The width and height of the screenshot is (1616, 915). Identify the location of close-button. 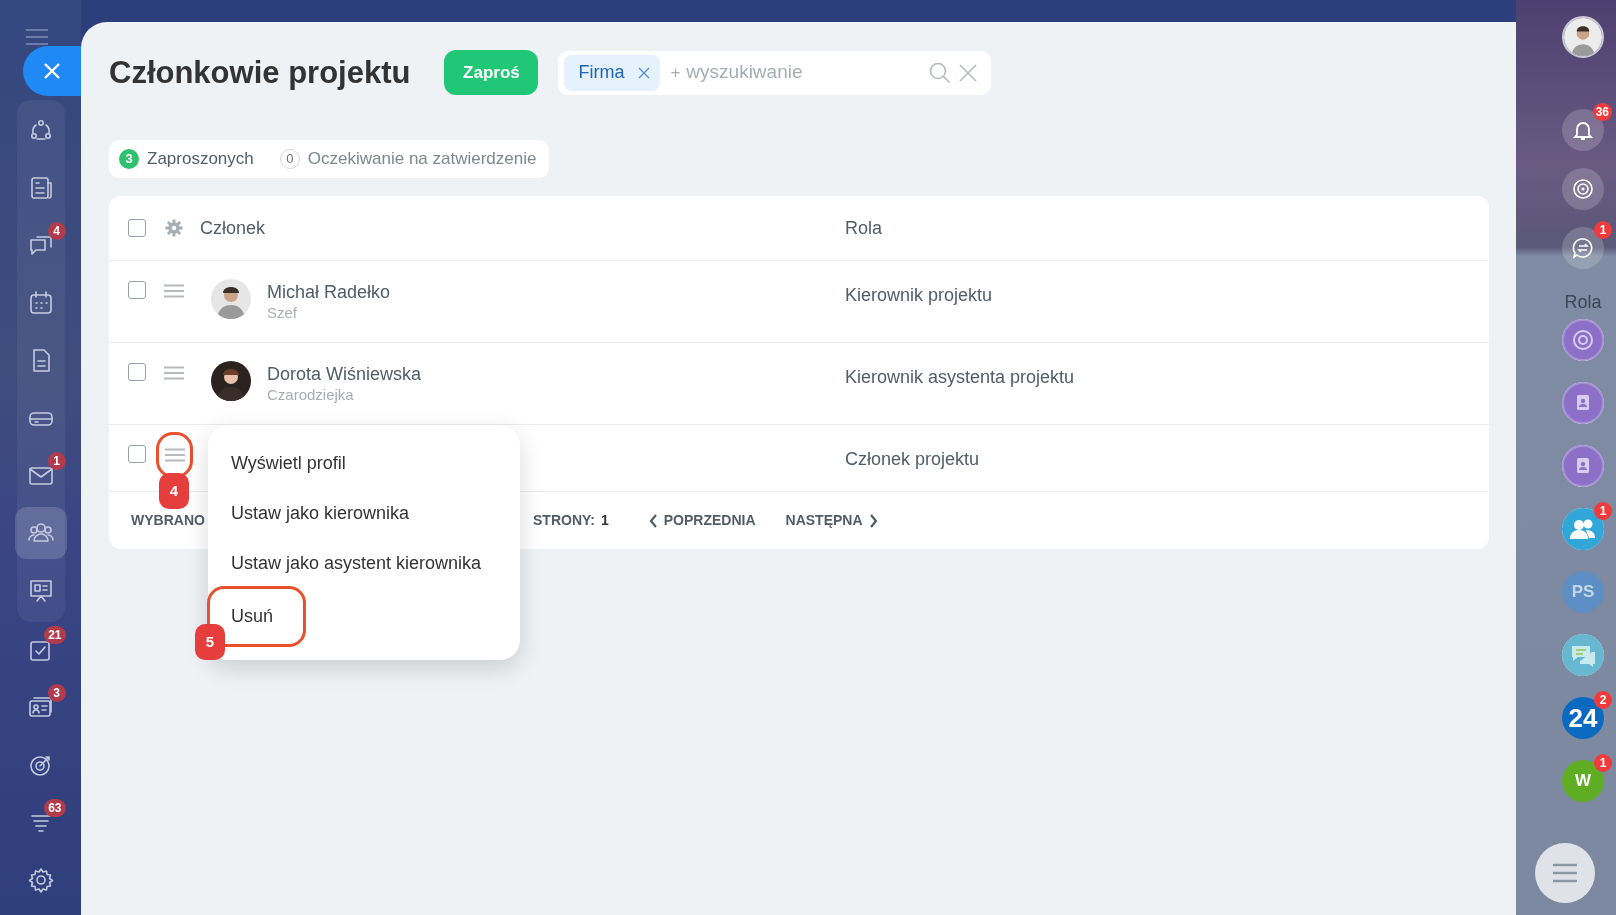
(52, 71).